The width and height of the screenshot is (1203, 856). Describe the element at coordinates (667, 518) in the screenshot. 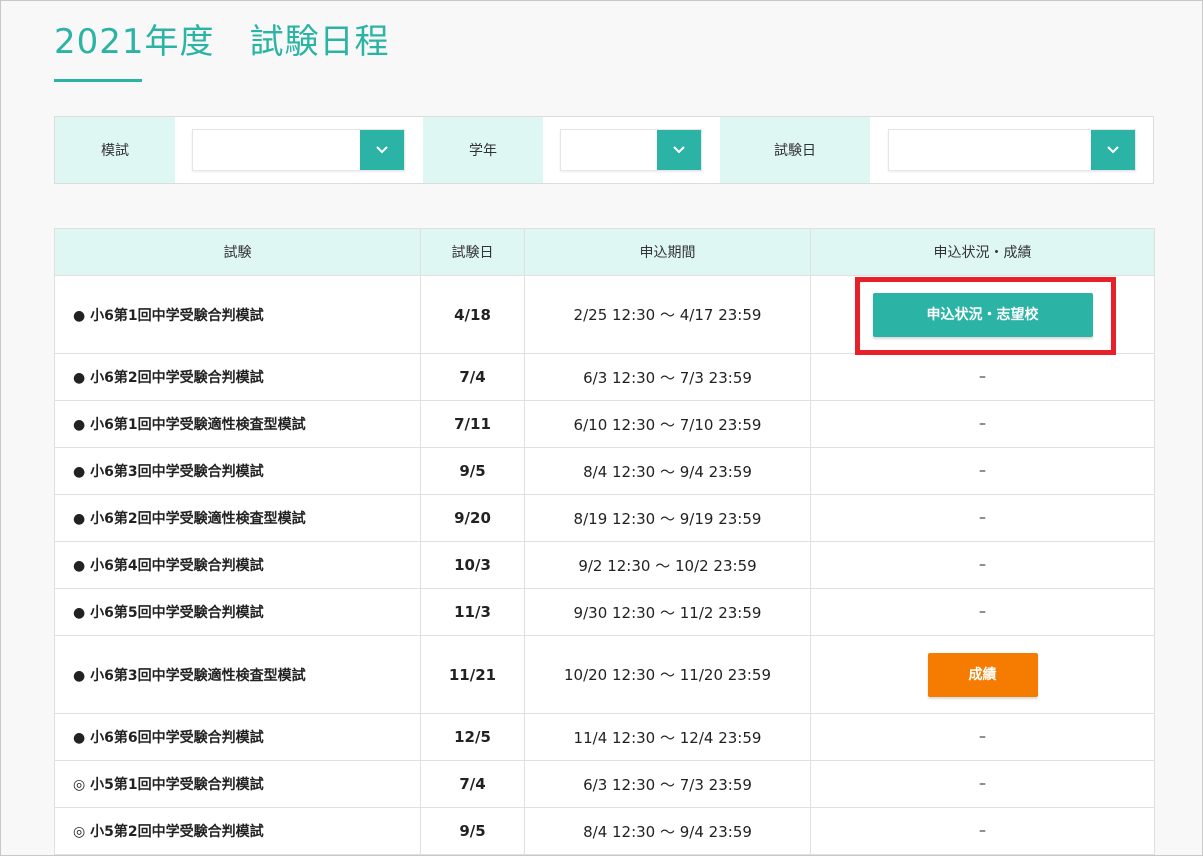

I see `application-period: 8/19 12:30 〜 9/19 23:59` at that location.